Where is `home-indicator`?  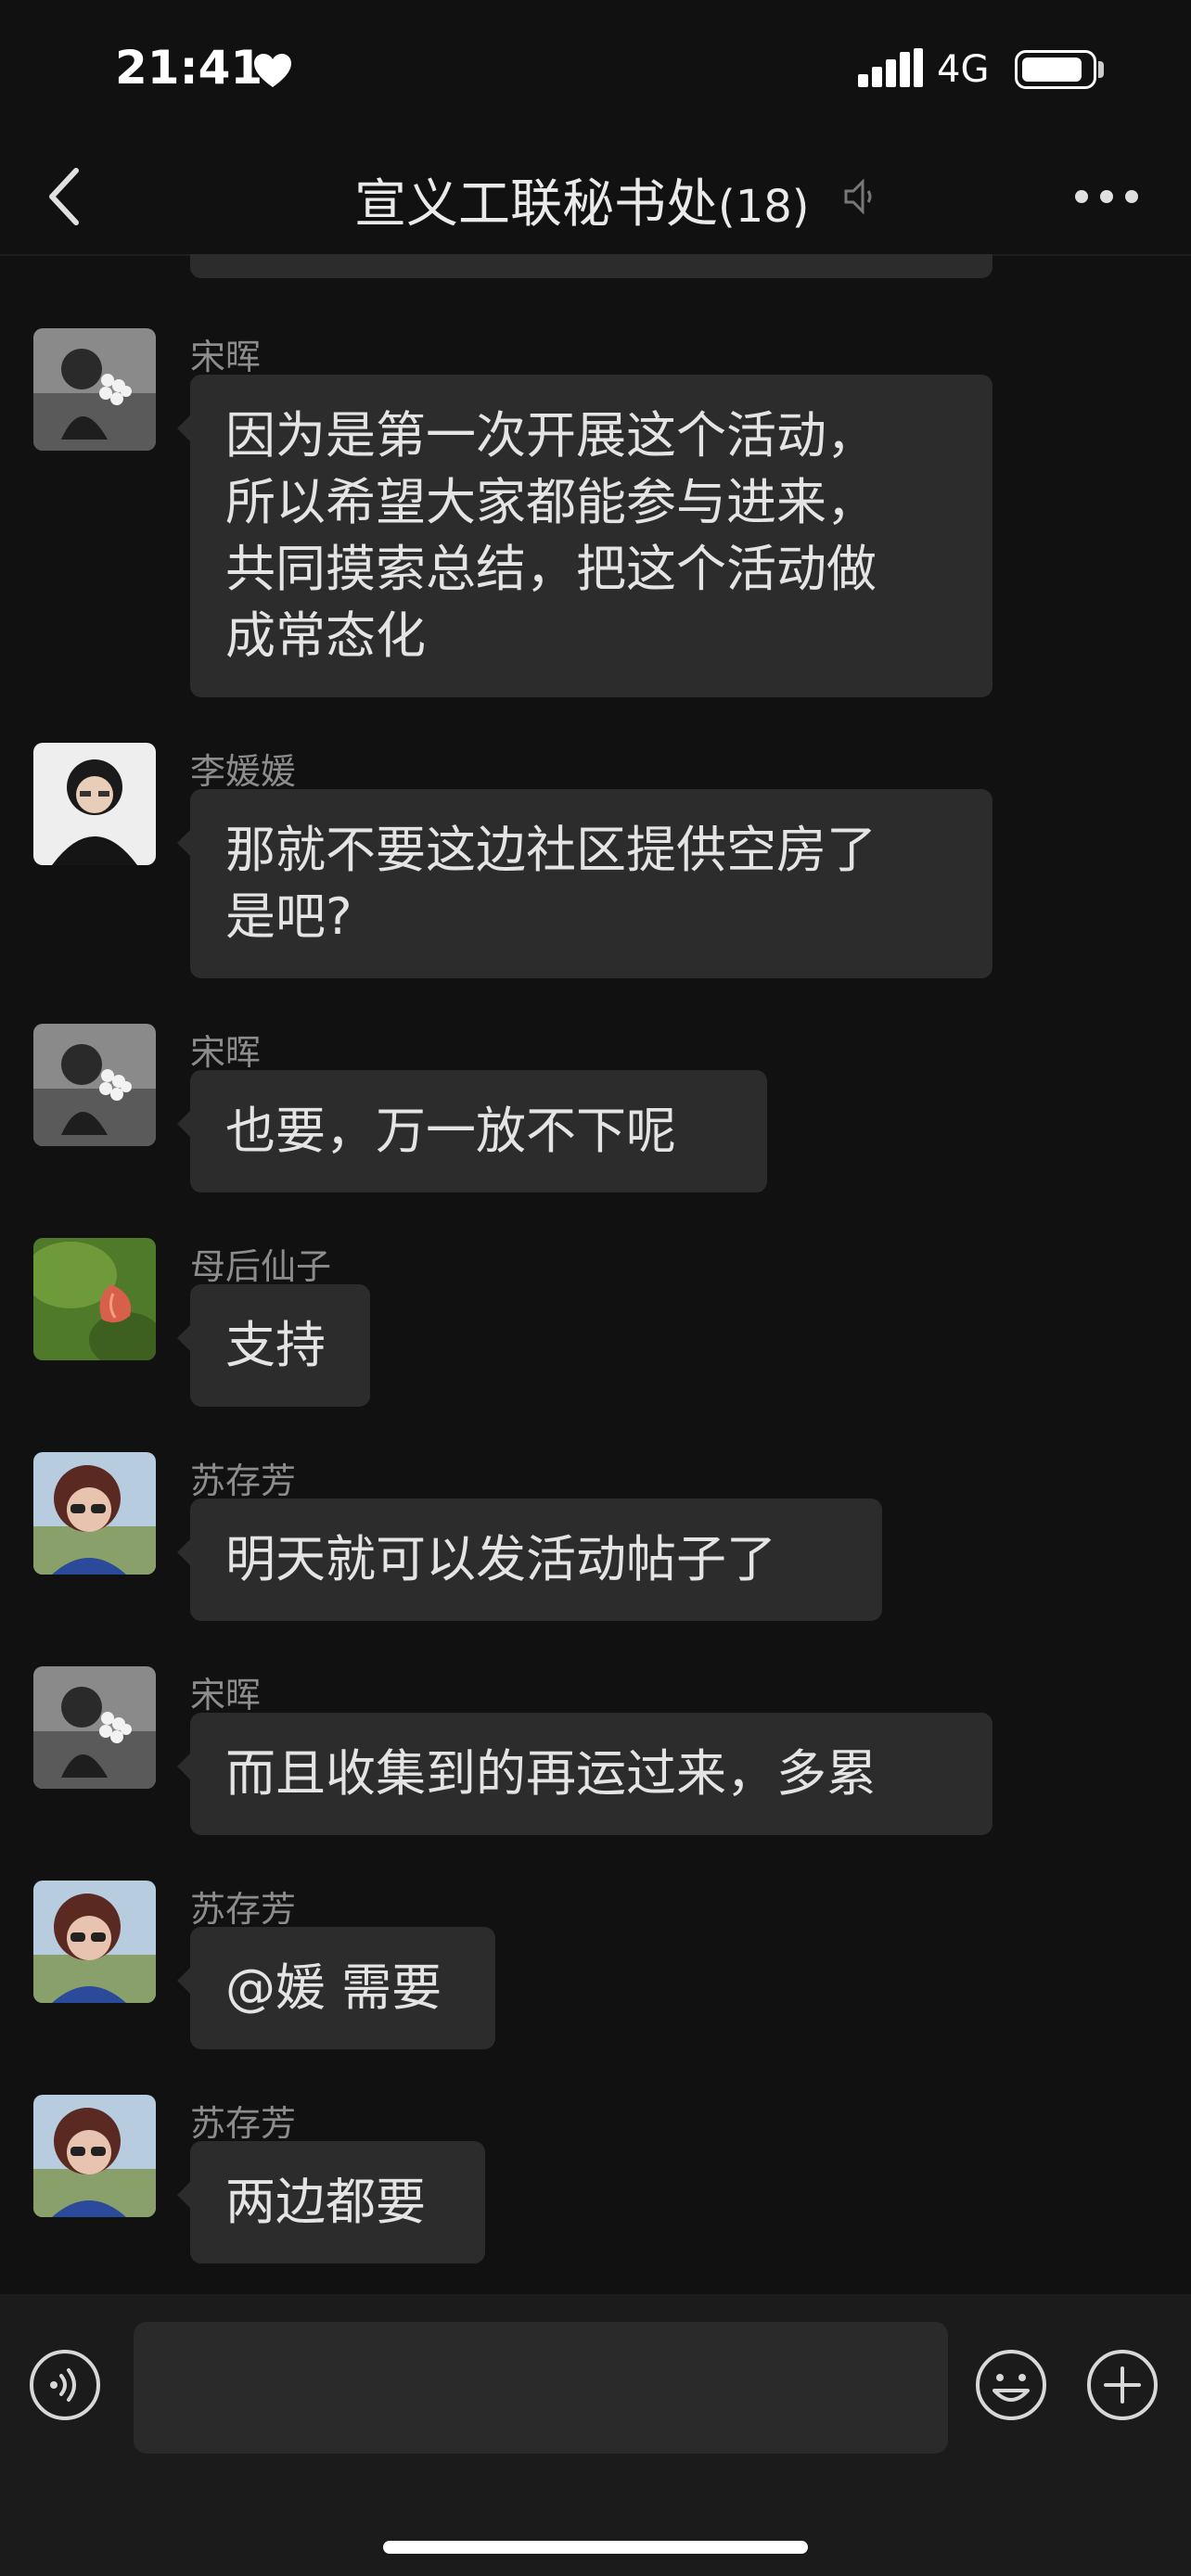 home-indicator is located at coordinates (595, 2547).